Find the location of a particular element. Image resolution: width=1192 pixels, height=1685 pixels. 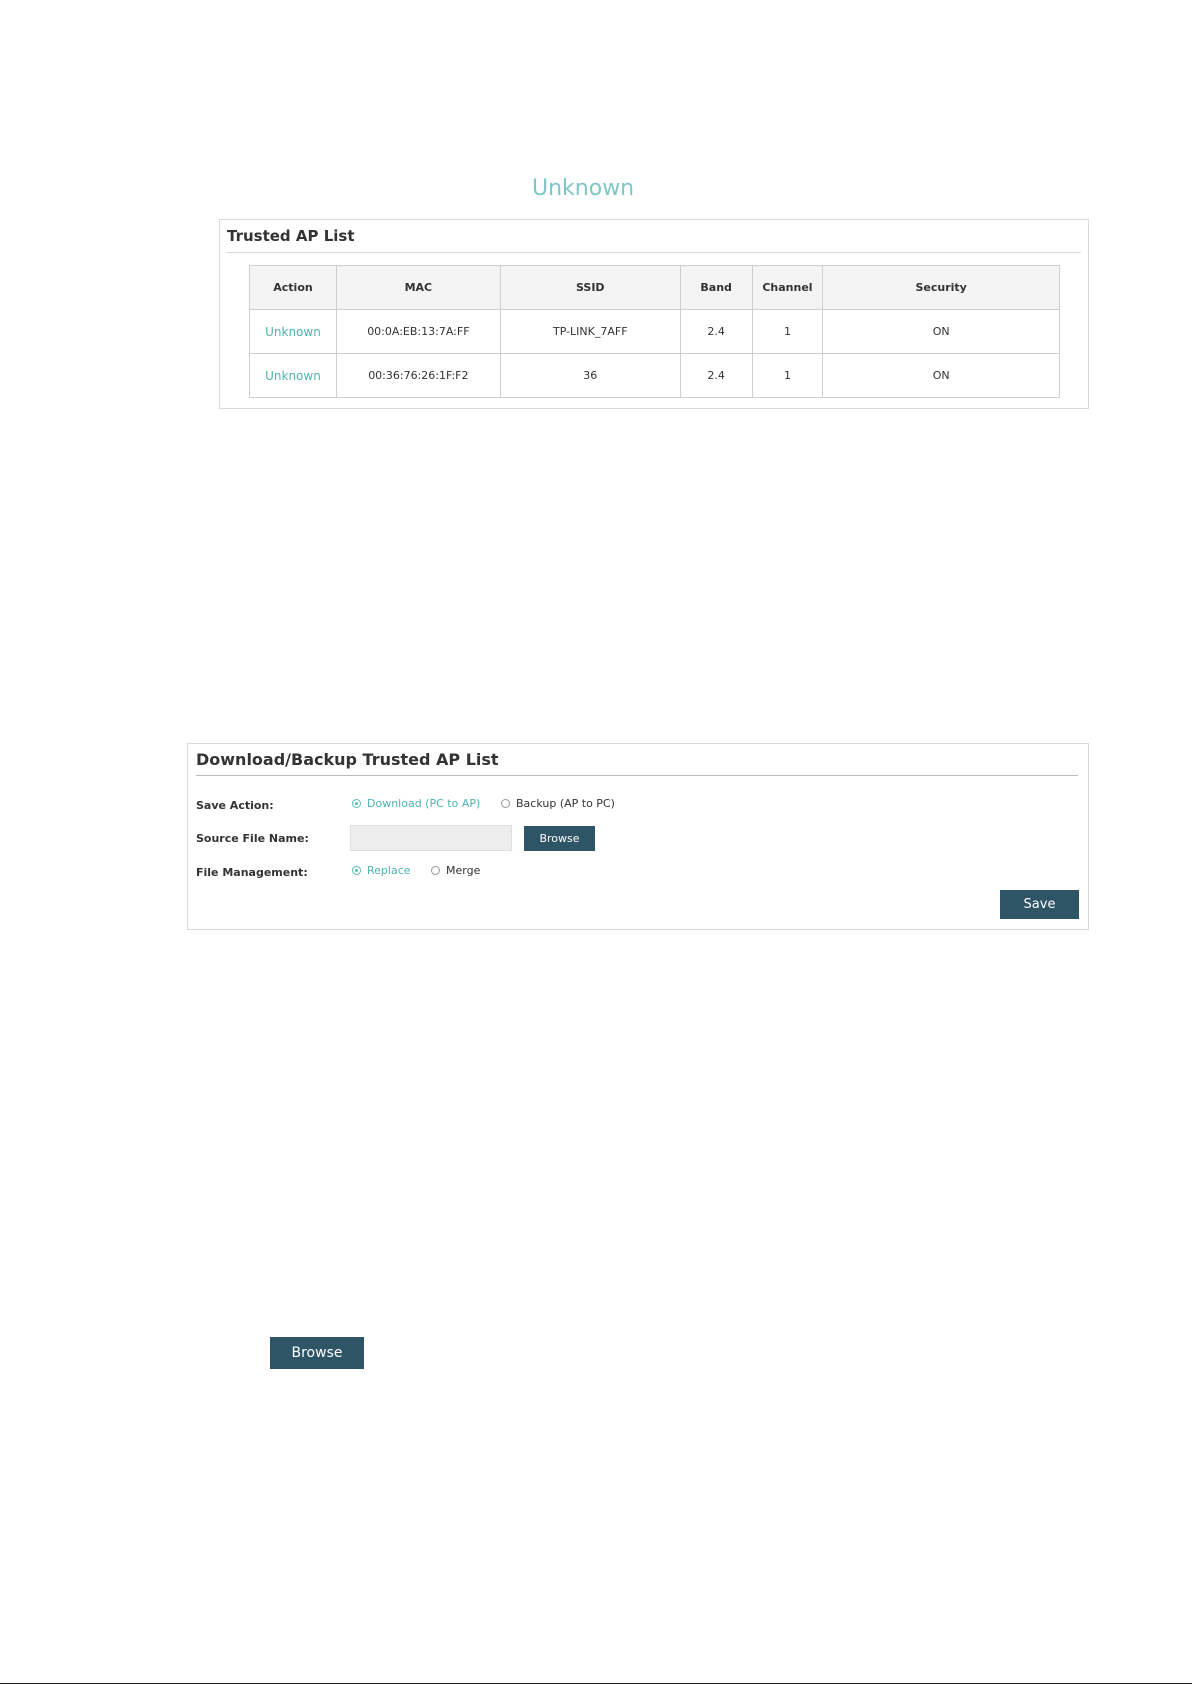

save-action-label: Save Action: is located at coordinates (235, 805).